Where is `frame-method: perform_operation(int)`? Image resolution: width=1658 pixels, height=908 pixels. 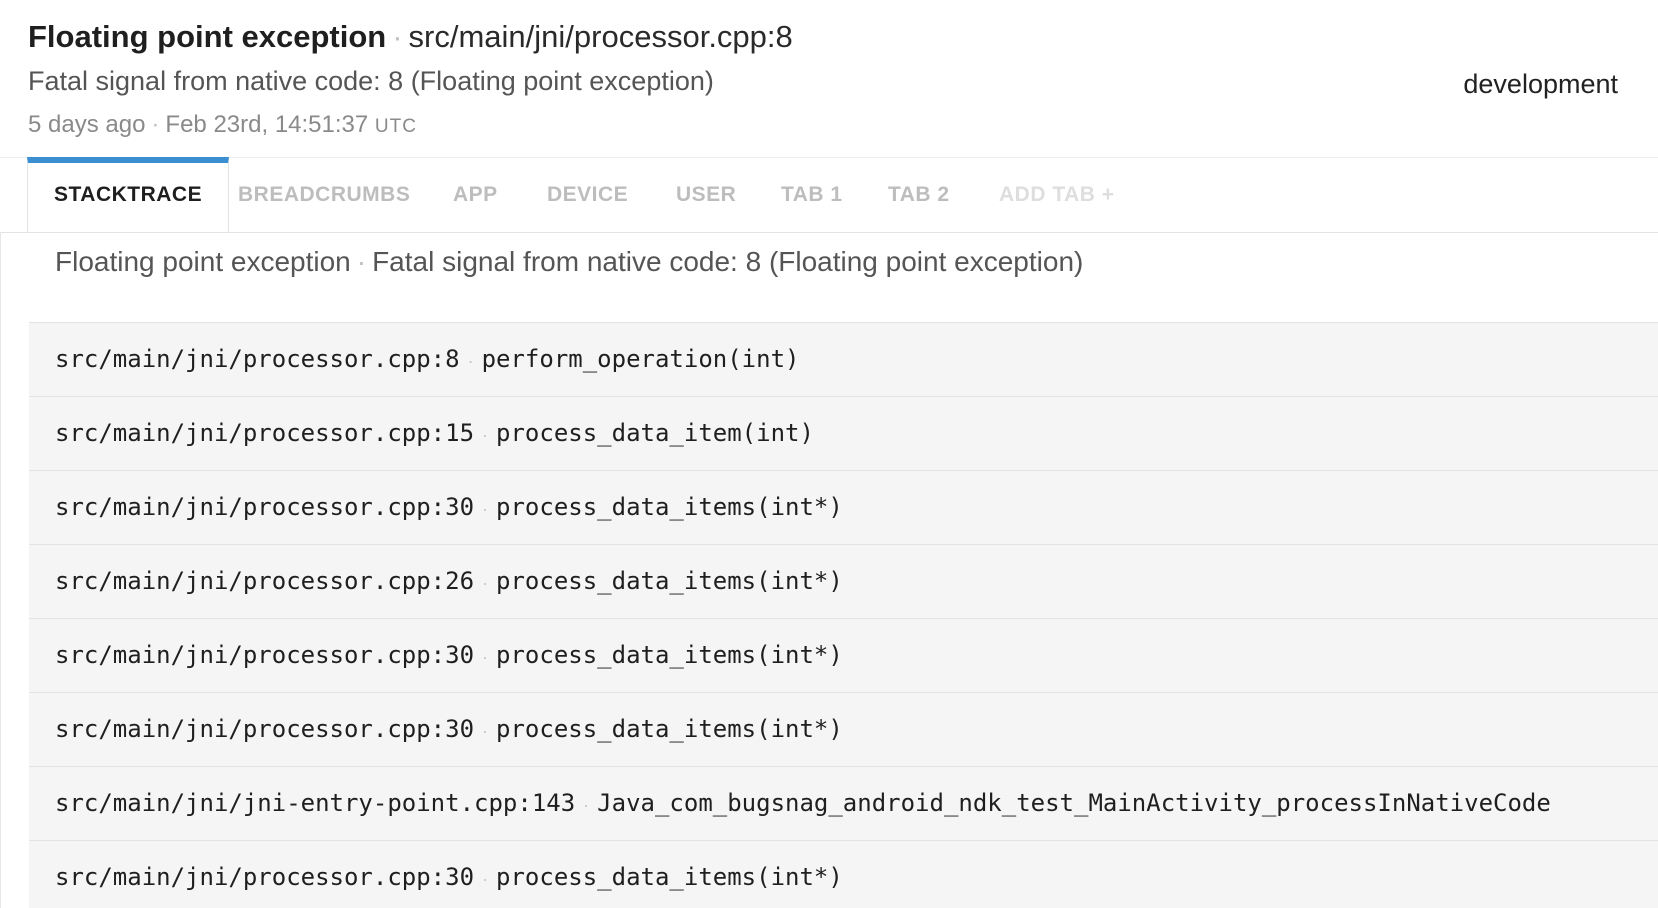 frame-method: perform_operation(int) is located at coordinates (640, 359).